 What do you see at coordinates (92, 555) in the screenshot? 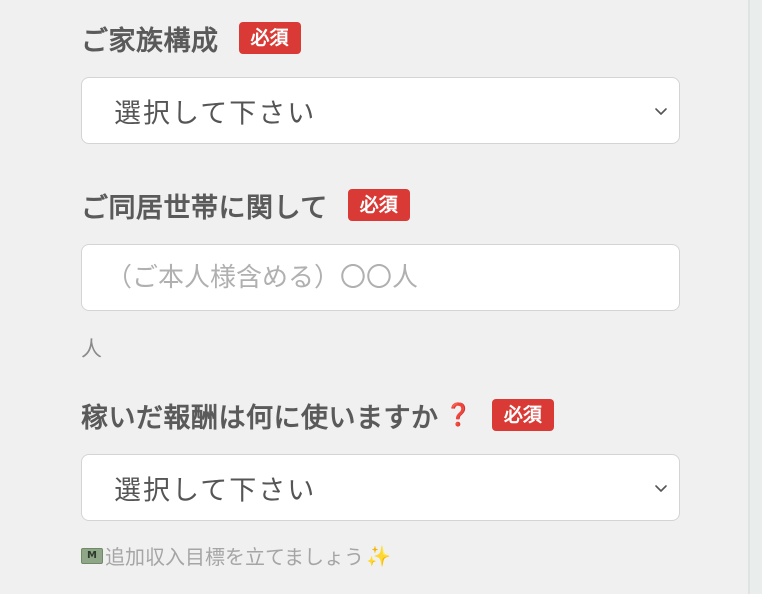
I see `money-icon: M` at bounding box center [92, 555].